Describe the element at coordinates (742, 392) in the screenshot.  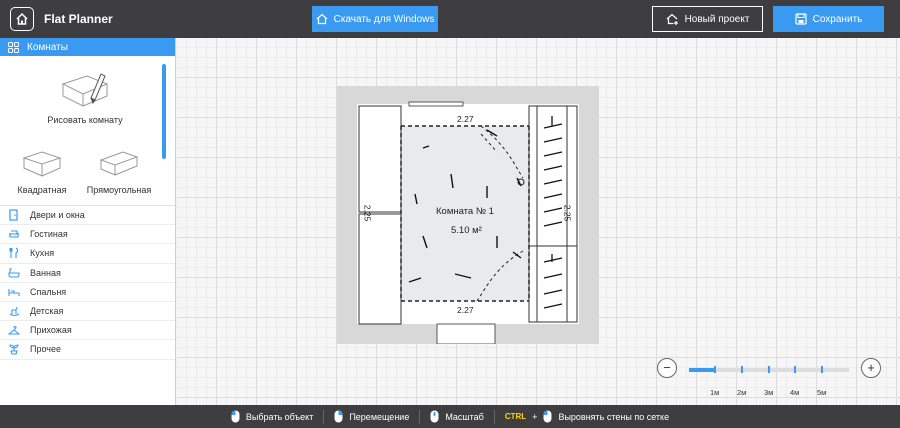
I see `zoom-scale-label: 2м` at that location.